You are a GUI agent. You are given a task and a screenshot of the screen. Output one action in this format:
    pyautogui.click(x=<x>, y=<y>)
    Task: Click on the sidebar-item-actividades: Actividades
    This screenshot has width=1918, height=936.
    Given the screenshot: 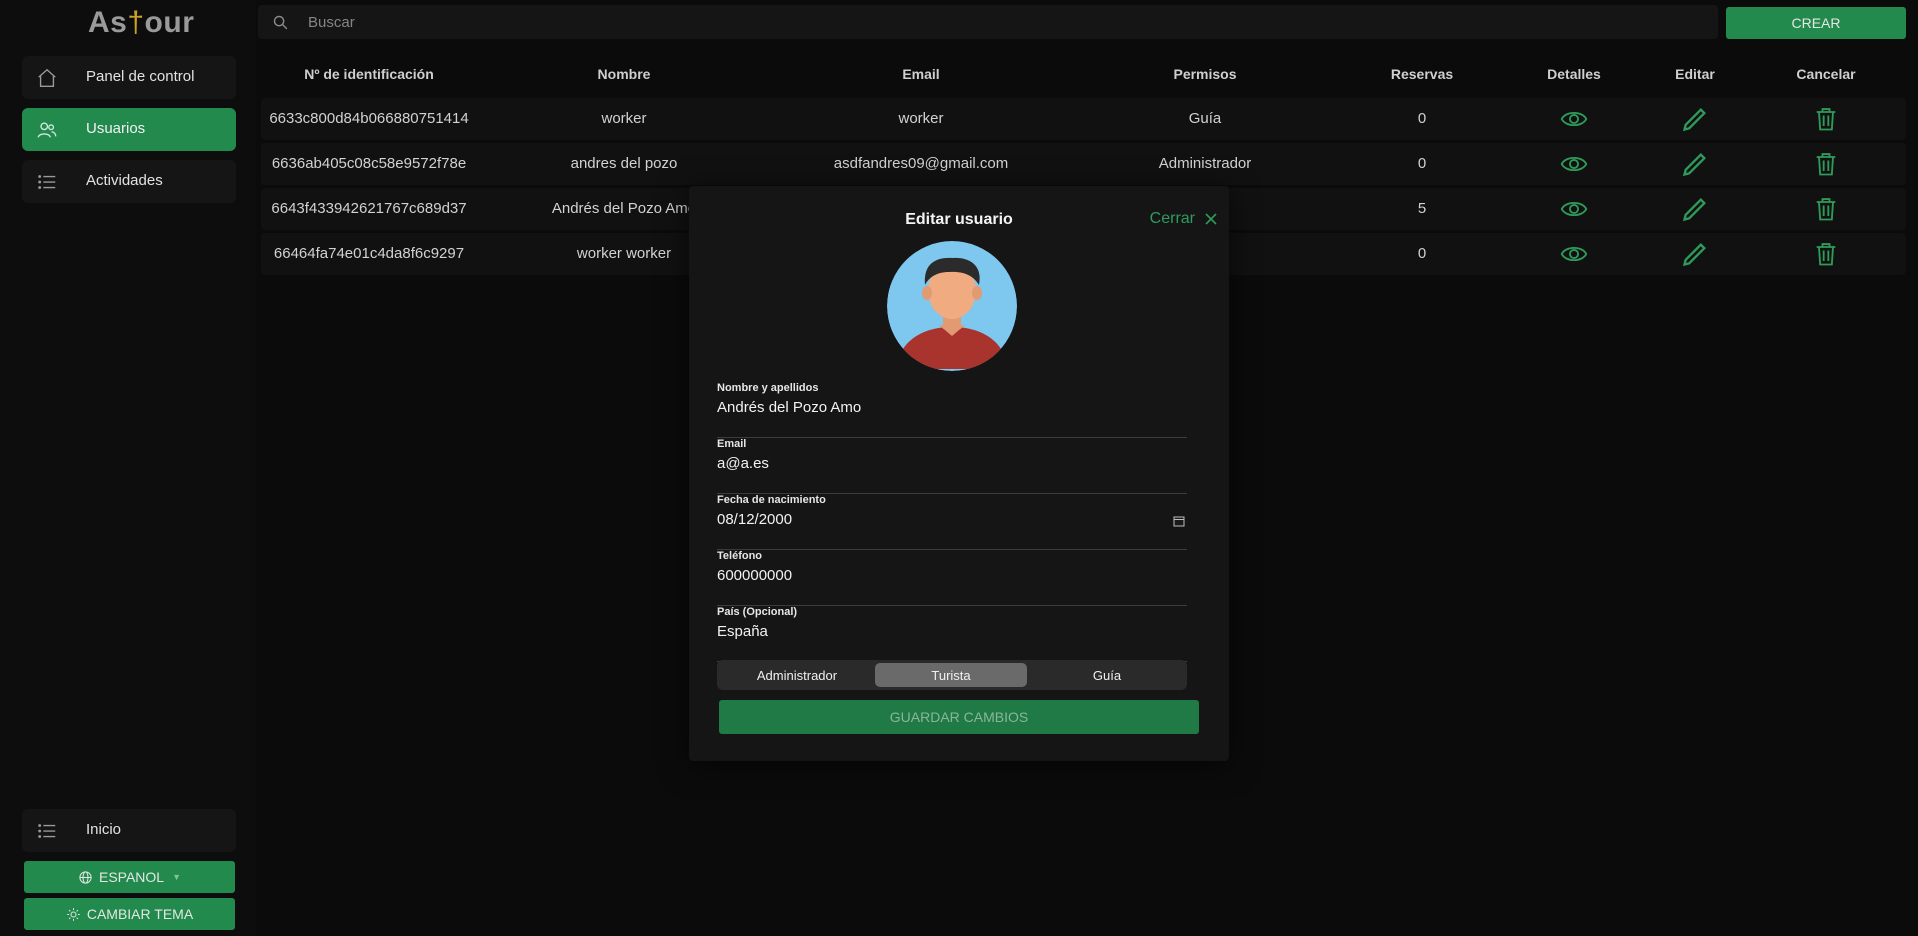 What is the action you would take?
    pyautogui.click(x=129, y=181)
    